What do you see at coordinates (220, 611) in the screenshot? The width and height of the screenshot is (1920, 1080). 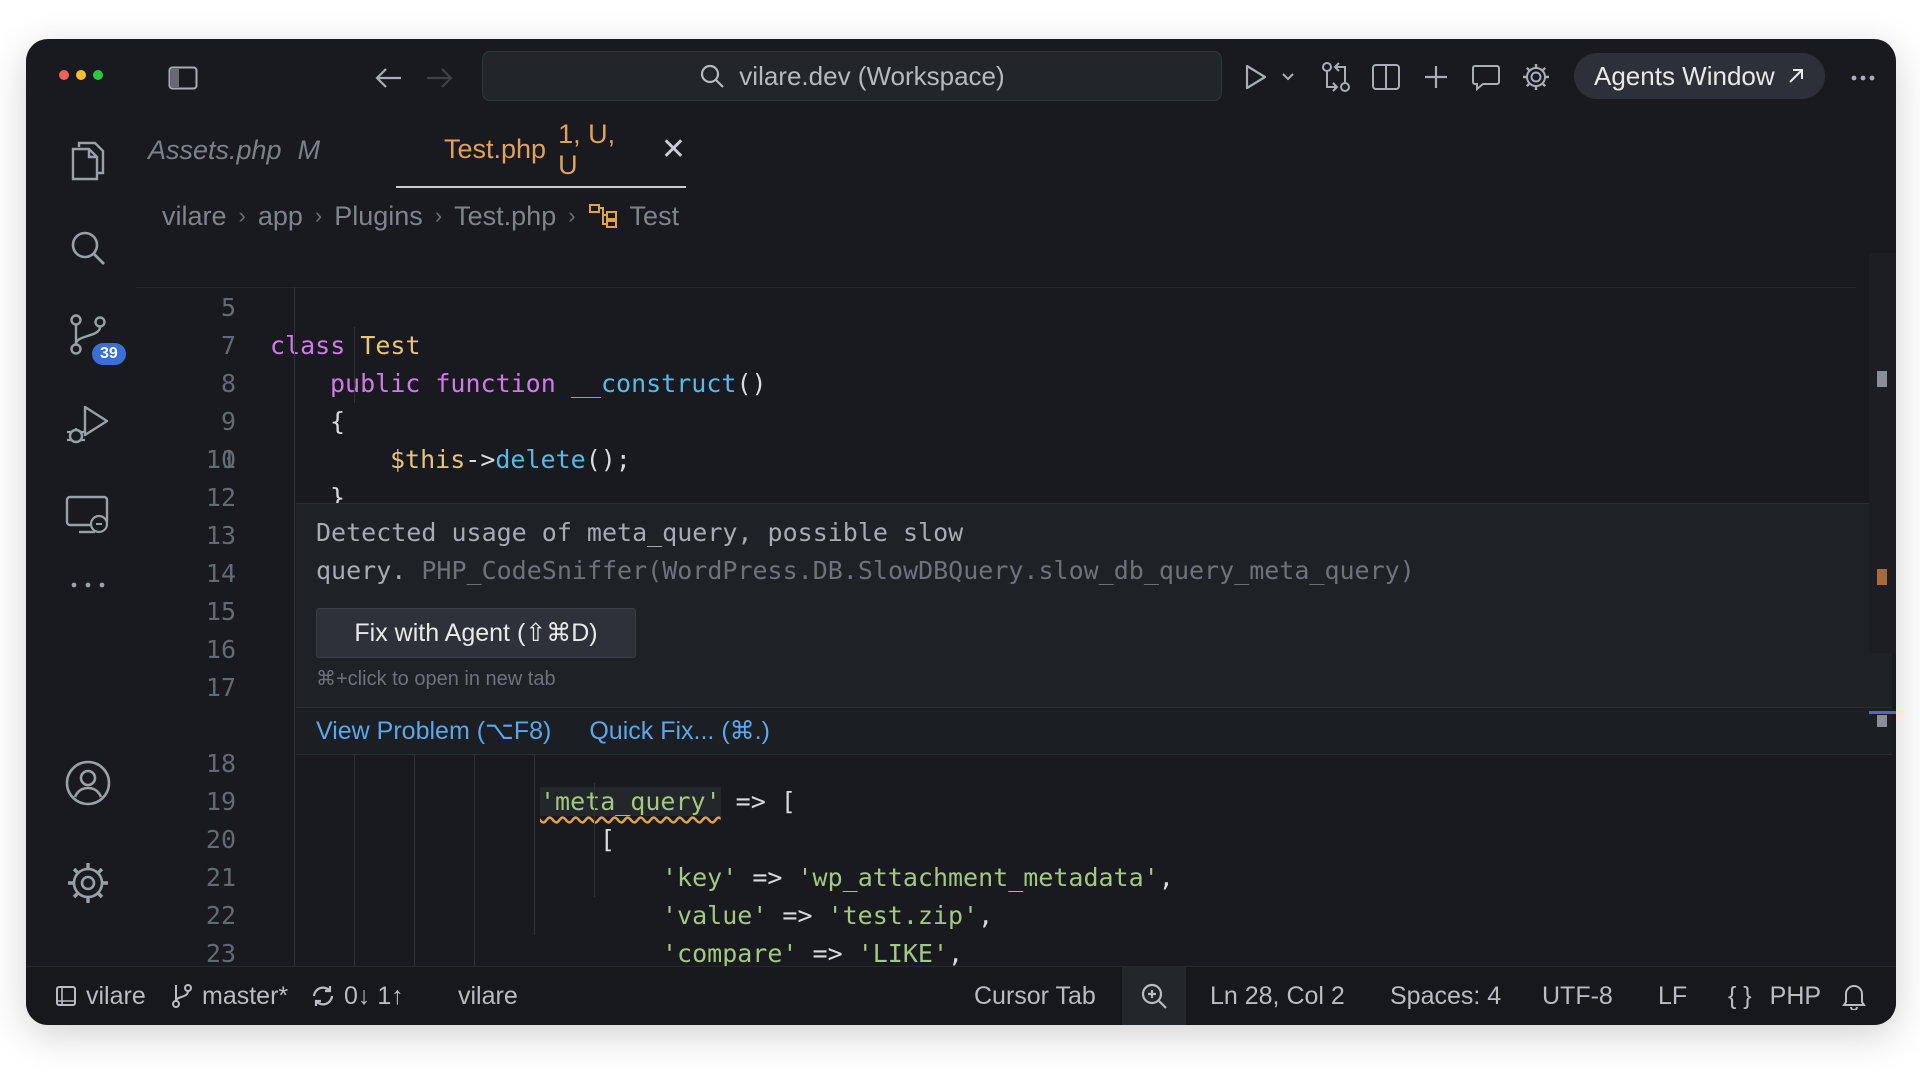 I see `line-number: 15` at bounding box center [220, 611].